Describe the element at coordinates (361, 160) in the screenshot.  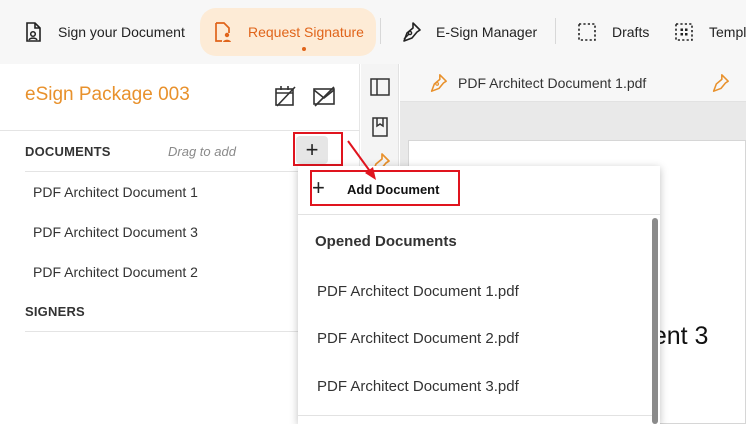
I see `annotation-arrow` at that location.